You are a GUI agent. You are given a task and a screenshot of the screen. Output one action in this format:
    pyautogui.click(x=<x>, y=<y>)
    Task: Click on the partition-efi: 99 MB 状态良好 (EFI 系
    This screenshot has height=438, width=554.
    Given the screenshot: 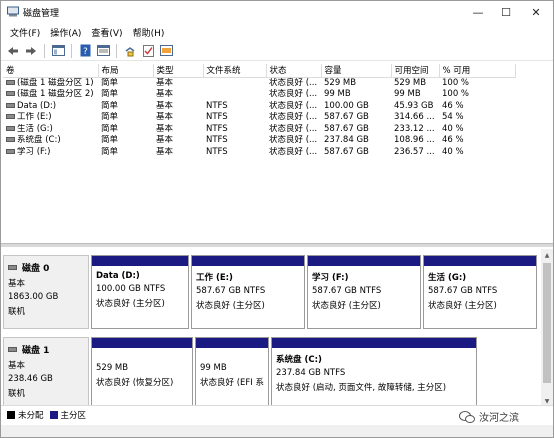 What is the action you would take?
    pyautogui.click(x=232, y=372)
    